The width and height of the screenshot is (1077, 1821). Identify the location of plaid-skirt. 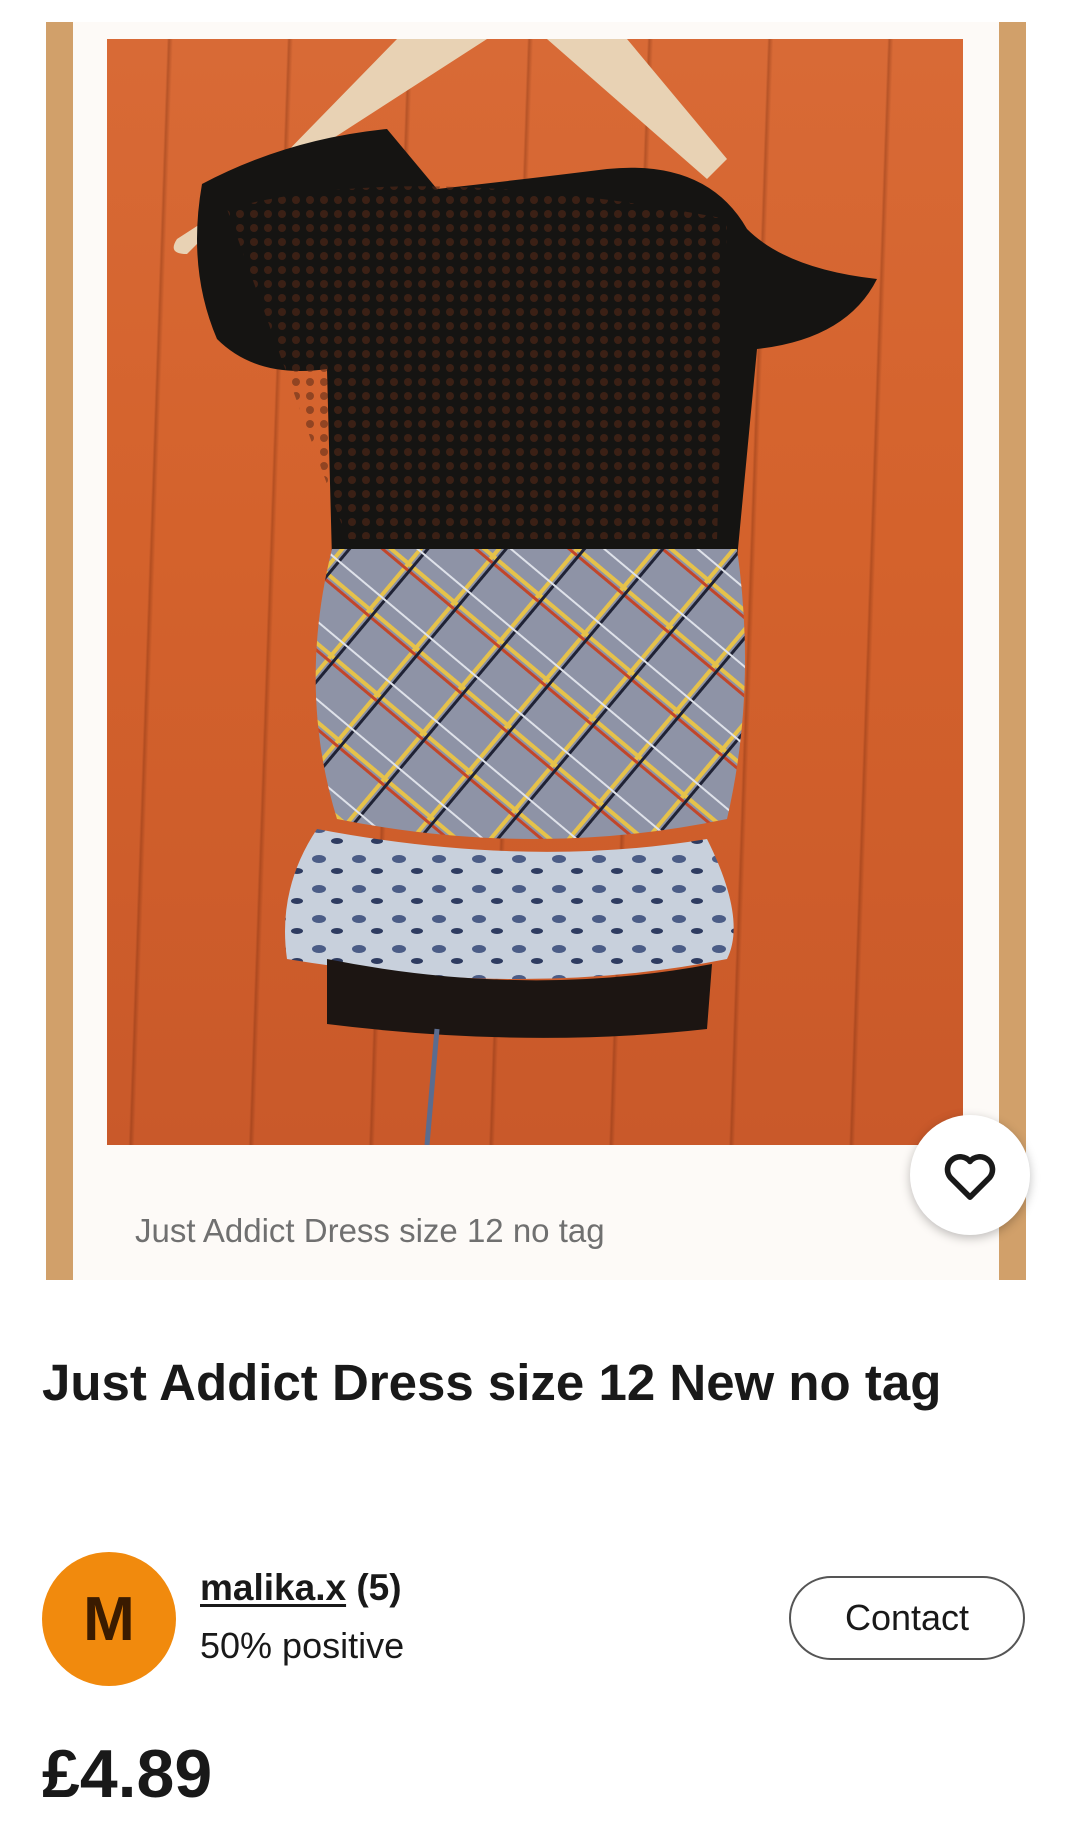
(530, 694).